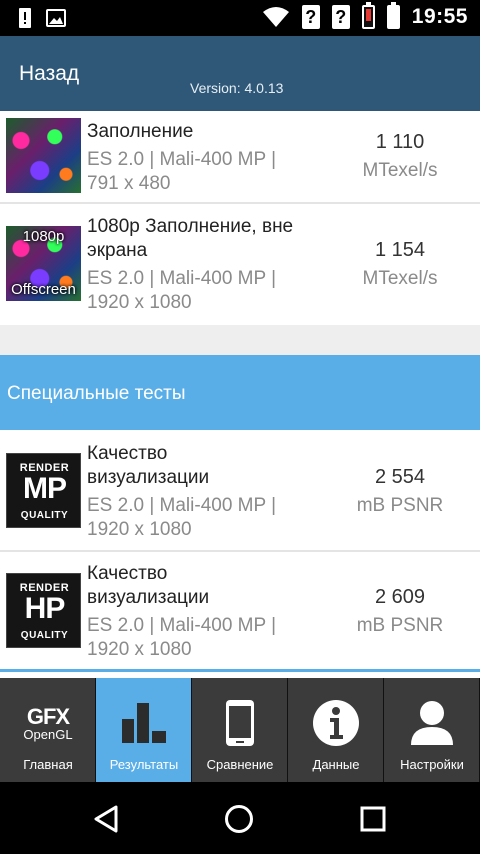 The image size is (480, 854). What do you see at coordinates (48, 716) in the screenshot?
I see `gfx-logo-text: GFX` at bounding box center [48, 716].